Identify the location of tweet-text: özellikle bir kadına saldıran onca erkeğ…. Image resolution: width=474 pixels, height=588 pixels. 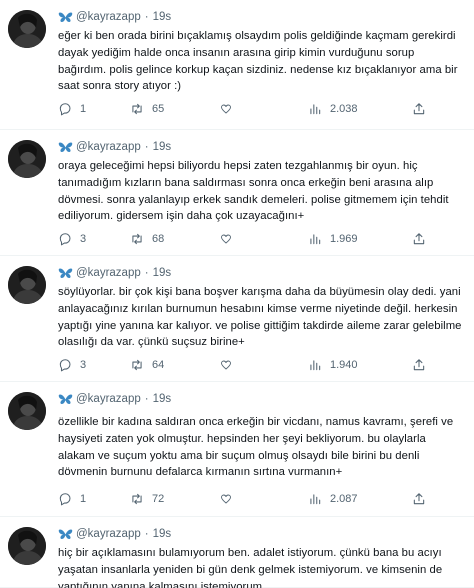
(256, 447).